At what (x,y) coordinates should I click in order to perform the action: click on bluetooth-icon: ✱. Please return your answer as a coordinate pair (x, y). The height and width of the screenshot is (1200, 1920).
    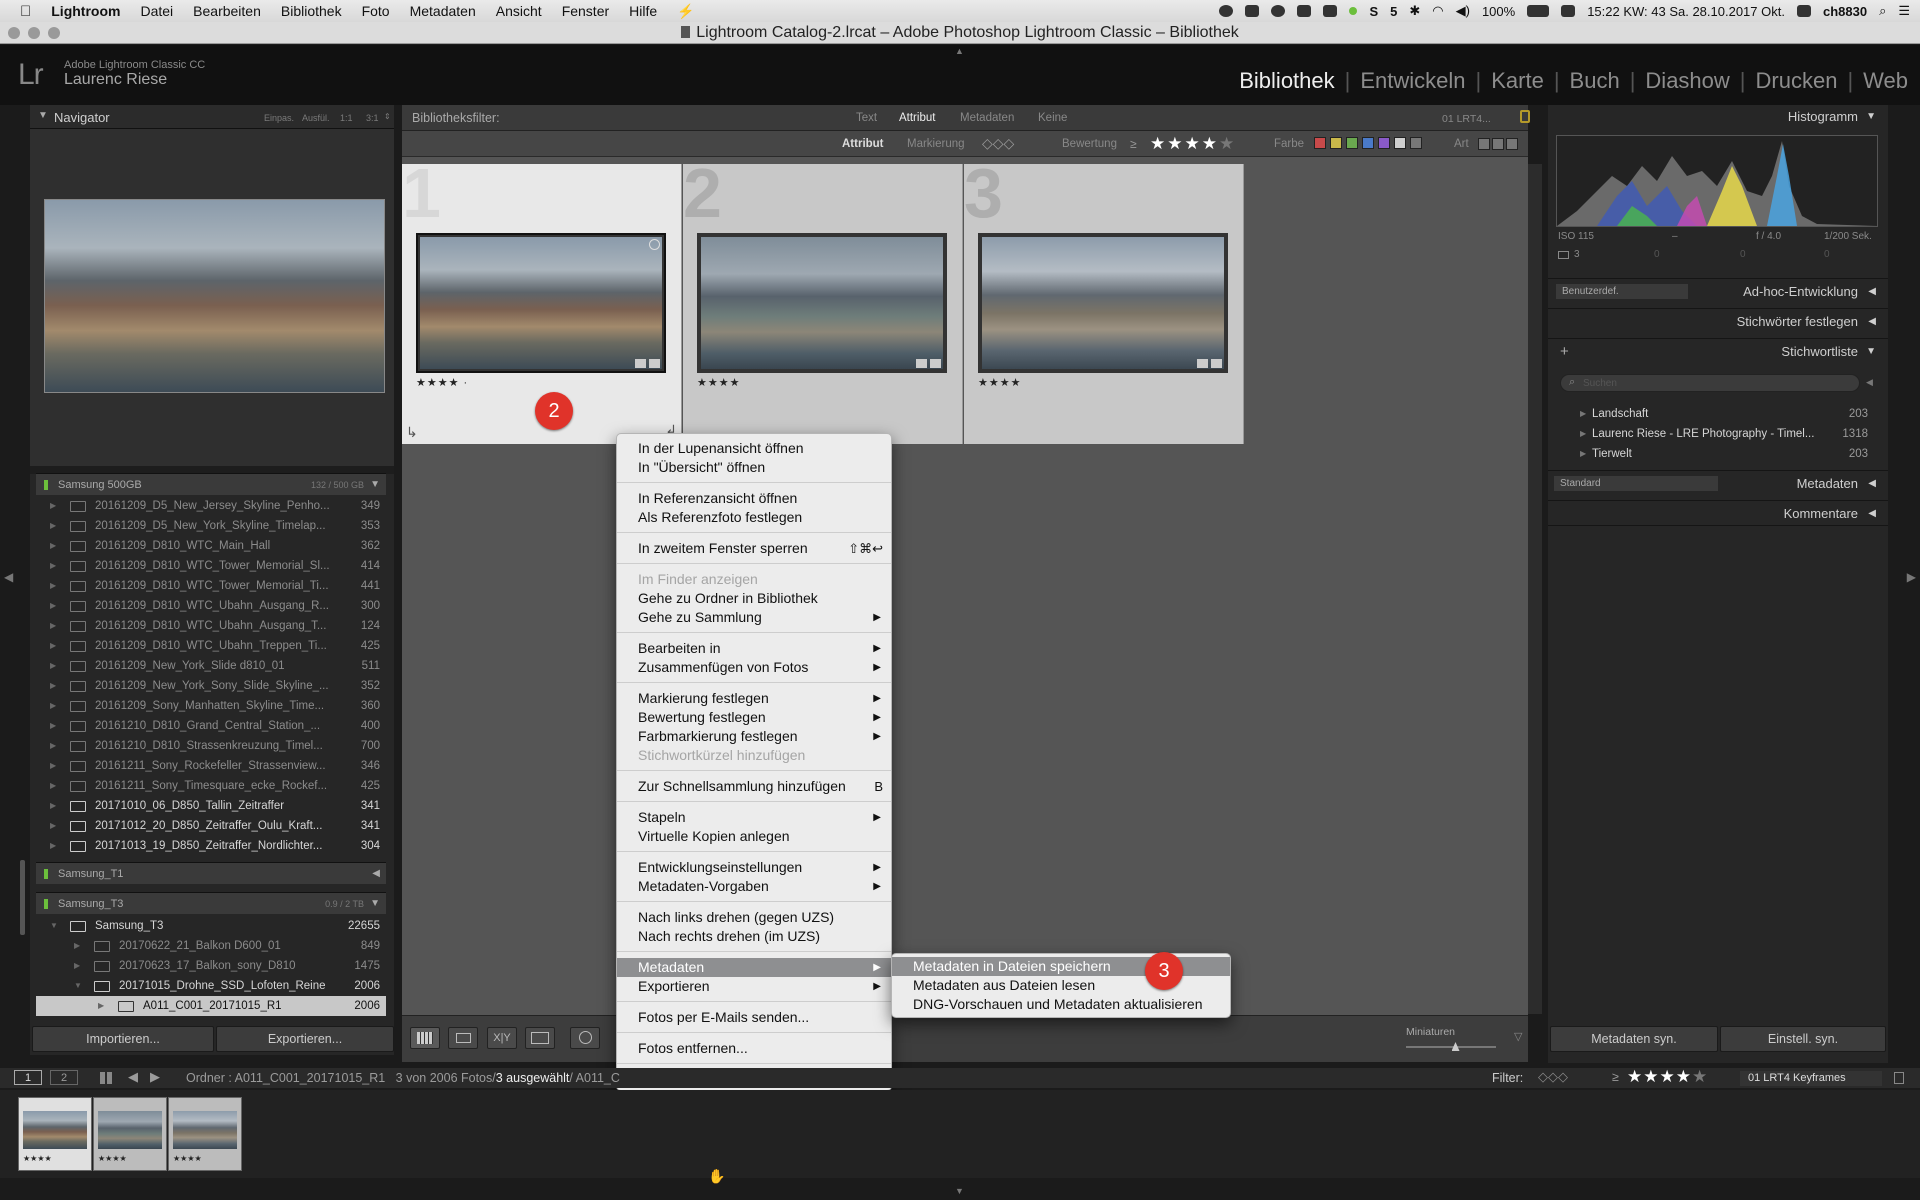
    Looking at the image, I should click on (1414, 11).